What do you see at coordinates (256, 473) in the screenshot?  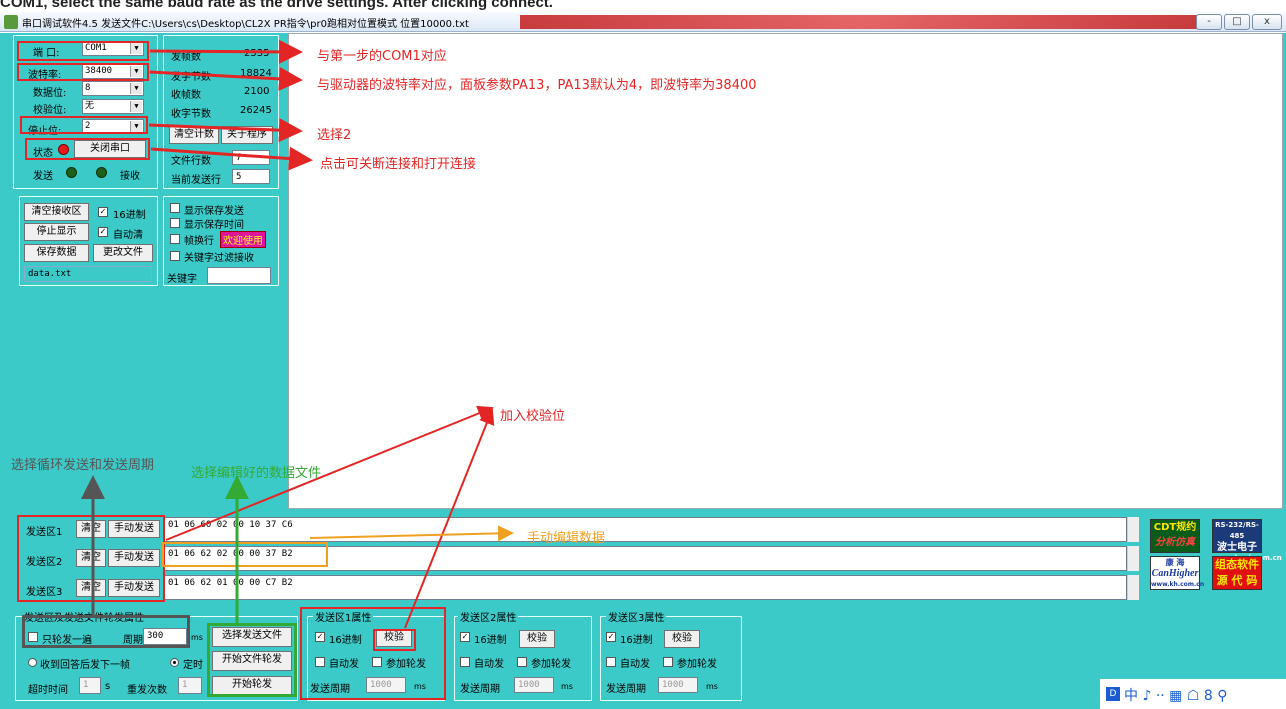 I see `annotation-file: 选择编辑好的数据文件` at bounding box center [256, 473].